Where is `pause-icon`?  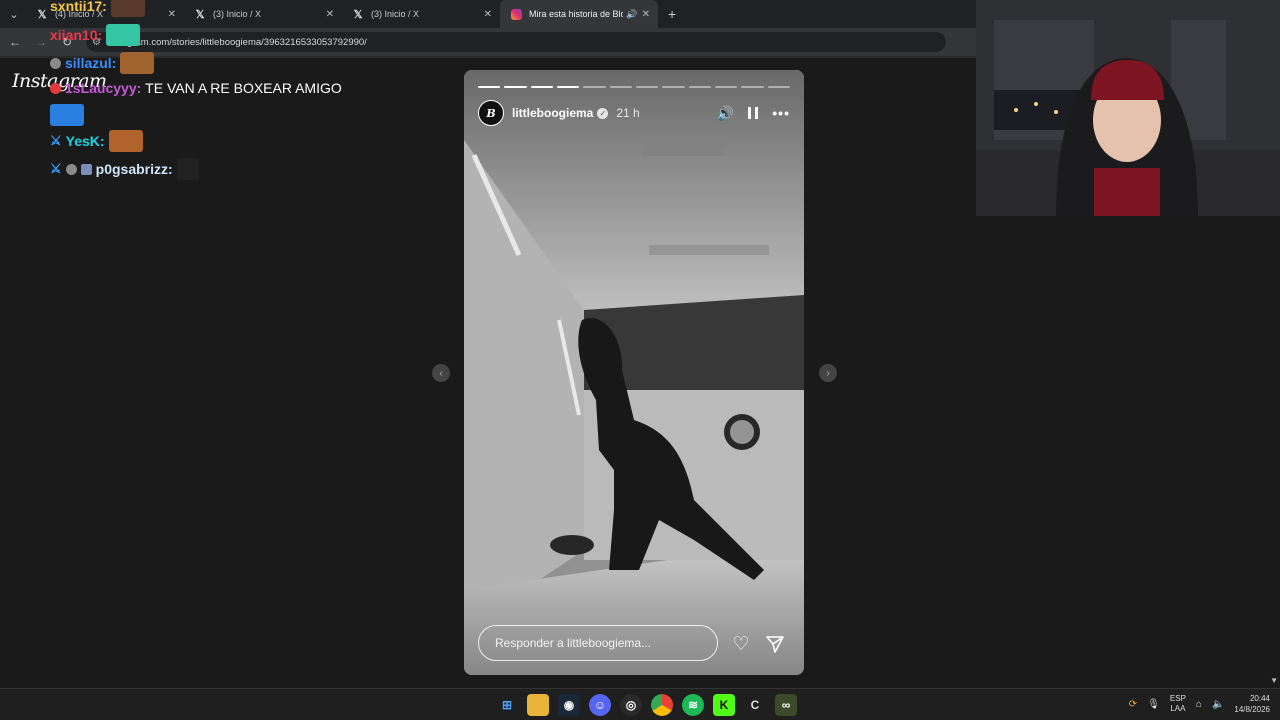 pause-icon is located at coordinates (753, 113).